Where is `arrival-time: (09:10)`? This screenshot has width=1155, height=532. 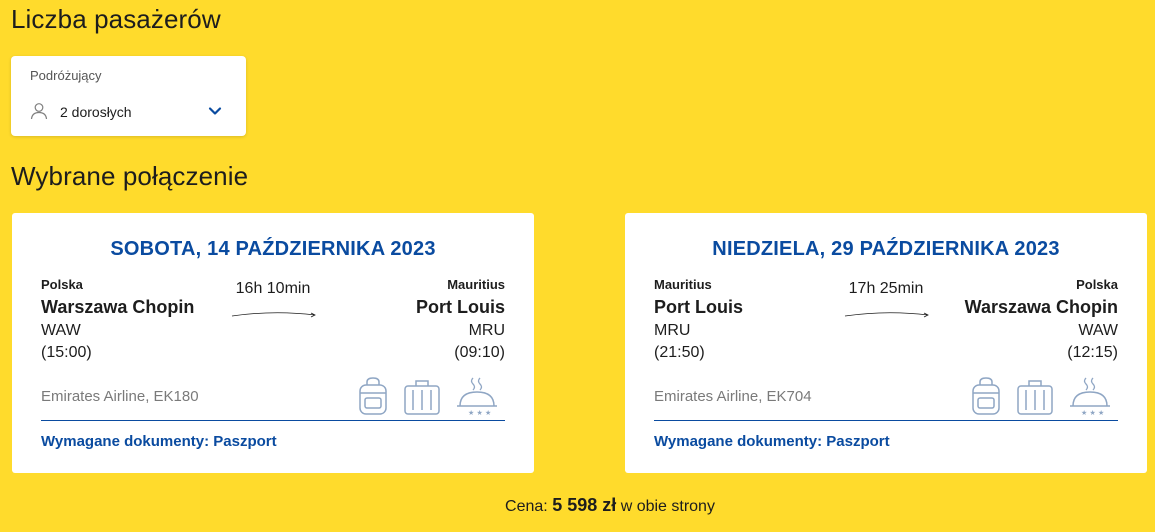 arrival-time: (09:10) is located at coordinates (479, 352).